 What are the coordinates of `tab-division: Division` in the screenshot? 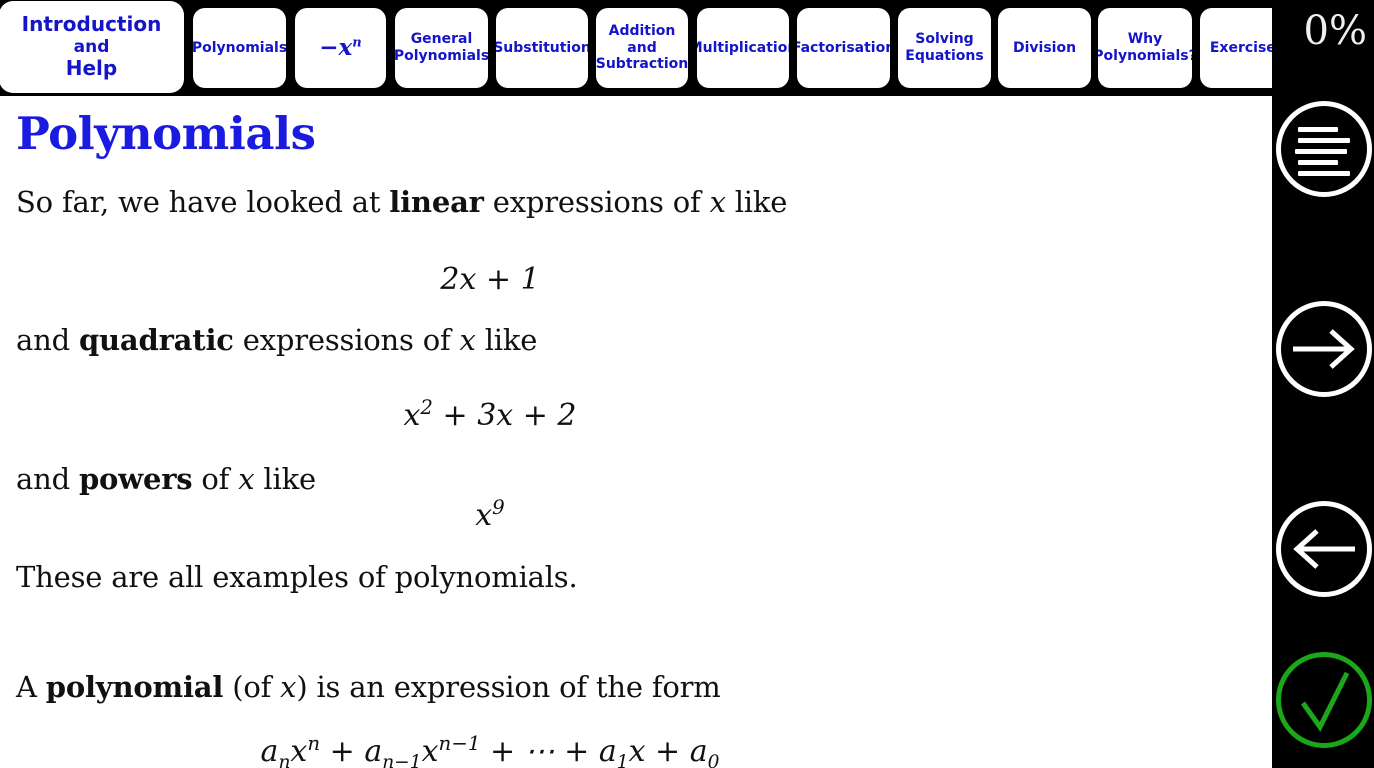 It's located at (1044, 48).